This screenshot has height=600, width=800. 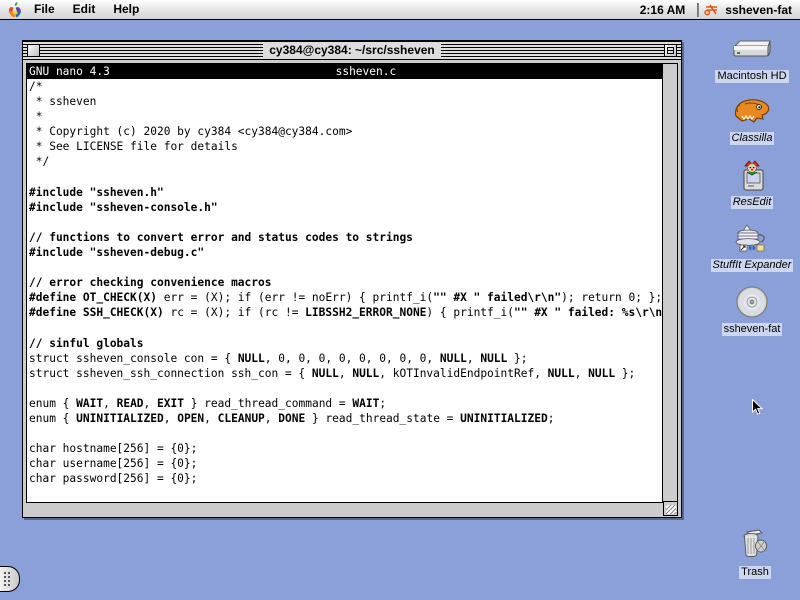 What do you see at coordinates (36, 86) in the screenshot?
I see `code-line: /*` at bounding box center [36, 86].